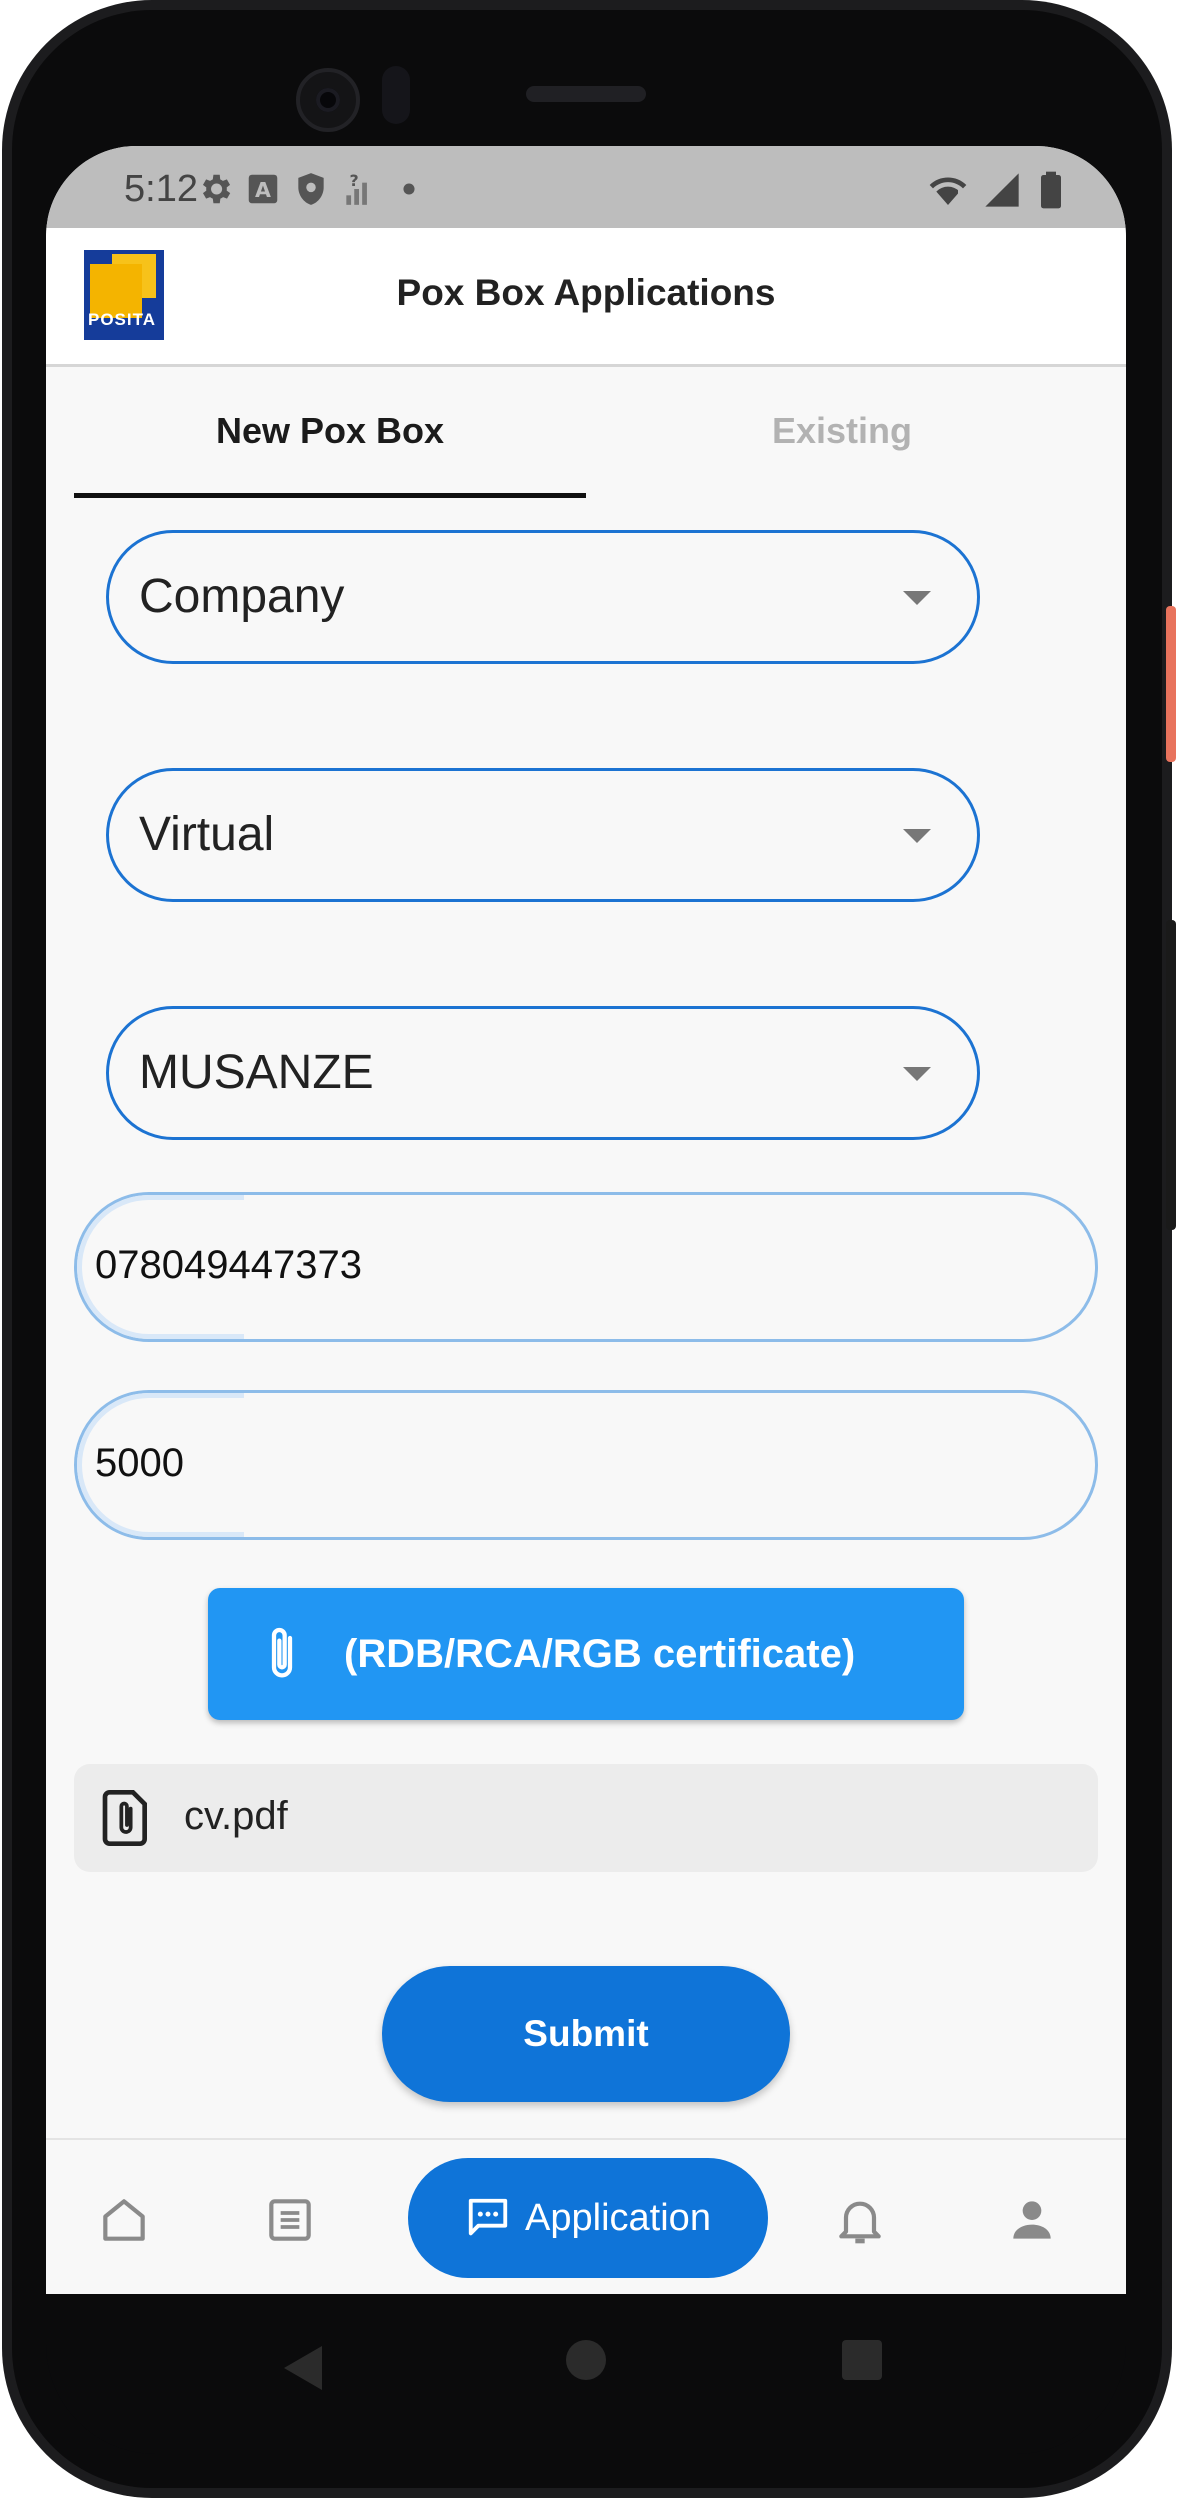 This screenshot has width=1178, height=2498. I want to click on svg-text: A, so click(263, 190).